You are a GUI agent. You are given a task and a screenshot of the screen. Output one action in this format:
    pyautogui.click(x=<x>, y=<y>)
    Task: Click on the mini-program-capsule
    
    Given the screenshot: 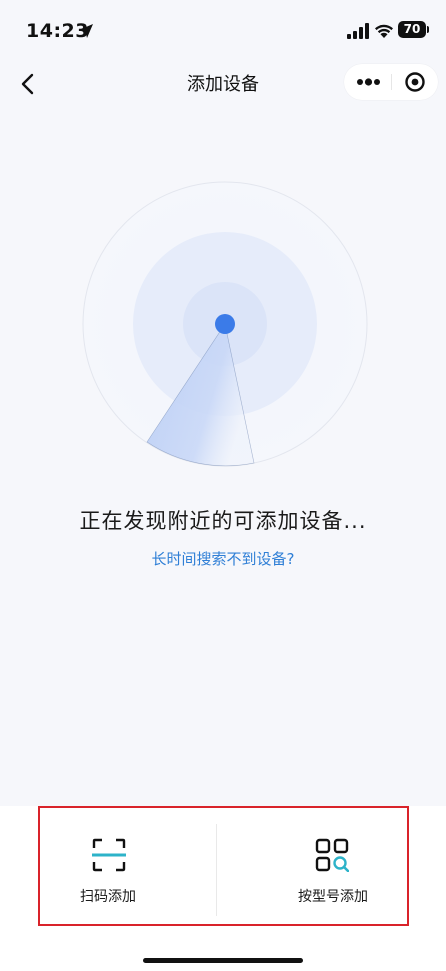 What is the action you would take?
    pyautogui.click(x=391, y=82)
    